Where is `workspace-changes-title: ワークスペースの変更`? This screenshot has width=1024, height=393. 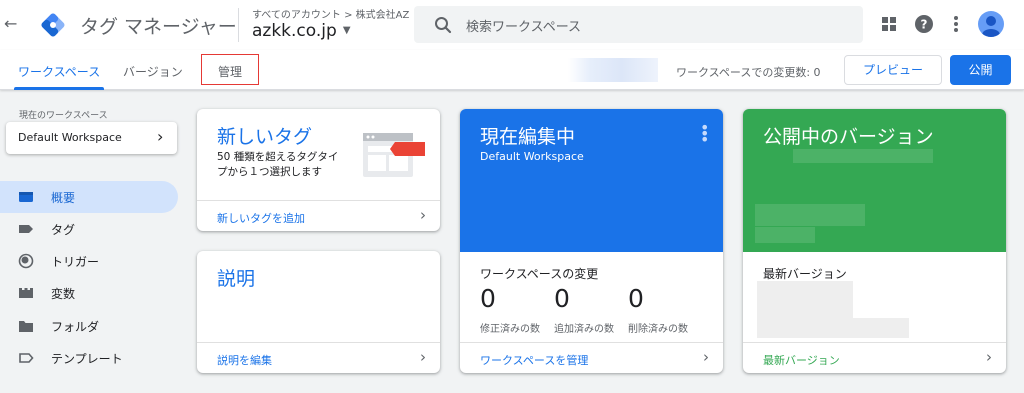 workspace-changes-title: ワークスペースの変更 is located at coordinates (539, 274).